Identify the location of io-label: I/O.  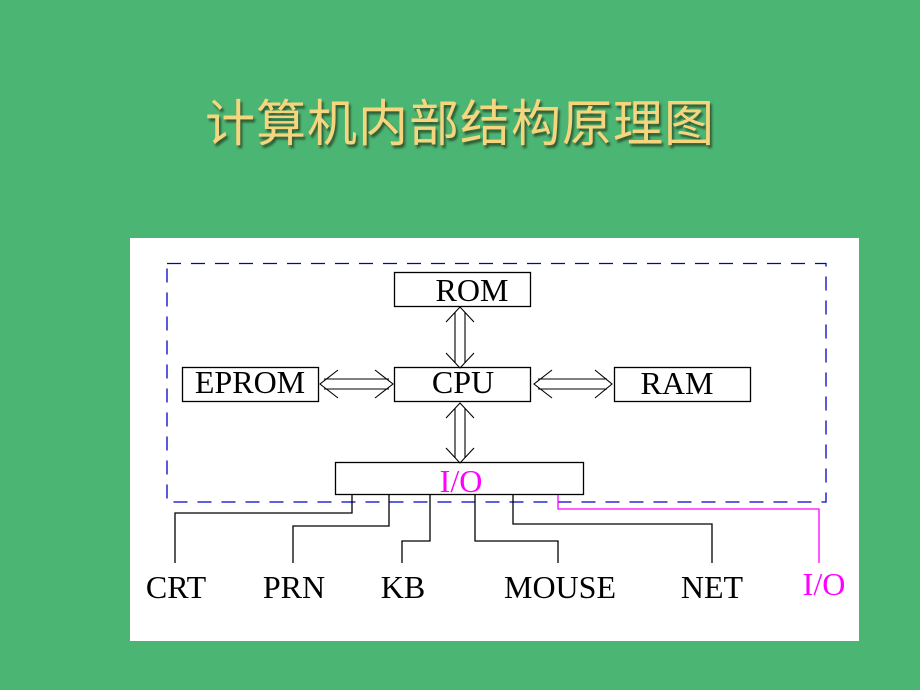
(461, 481).